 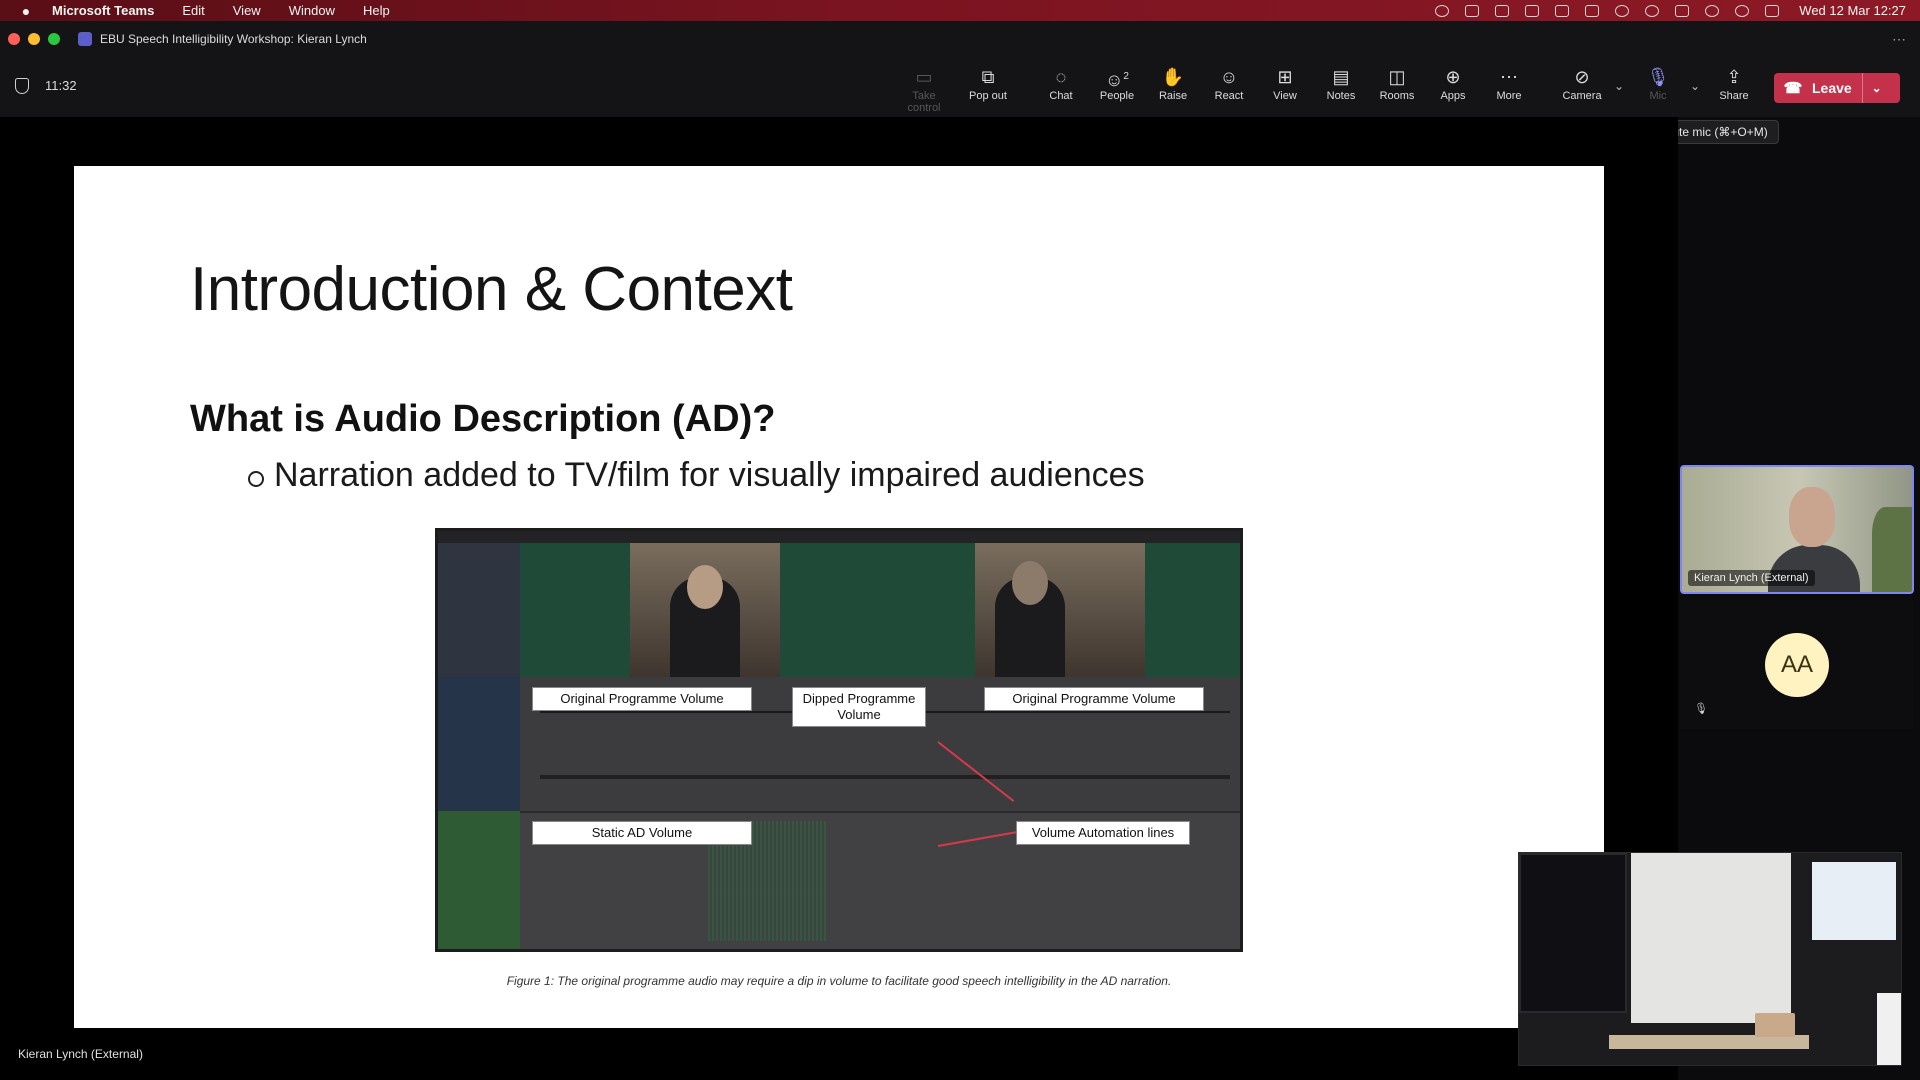 I want to click on zoom-window-button, so click(x=54, y=39).